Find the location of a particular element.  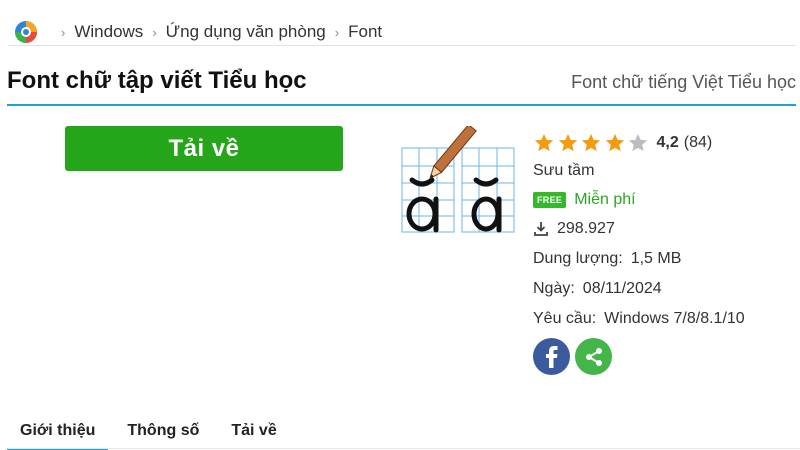

download-count: 298.927 is located at coordinates (586, 228).